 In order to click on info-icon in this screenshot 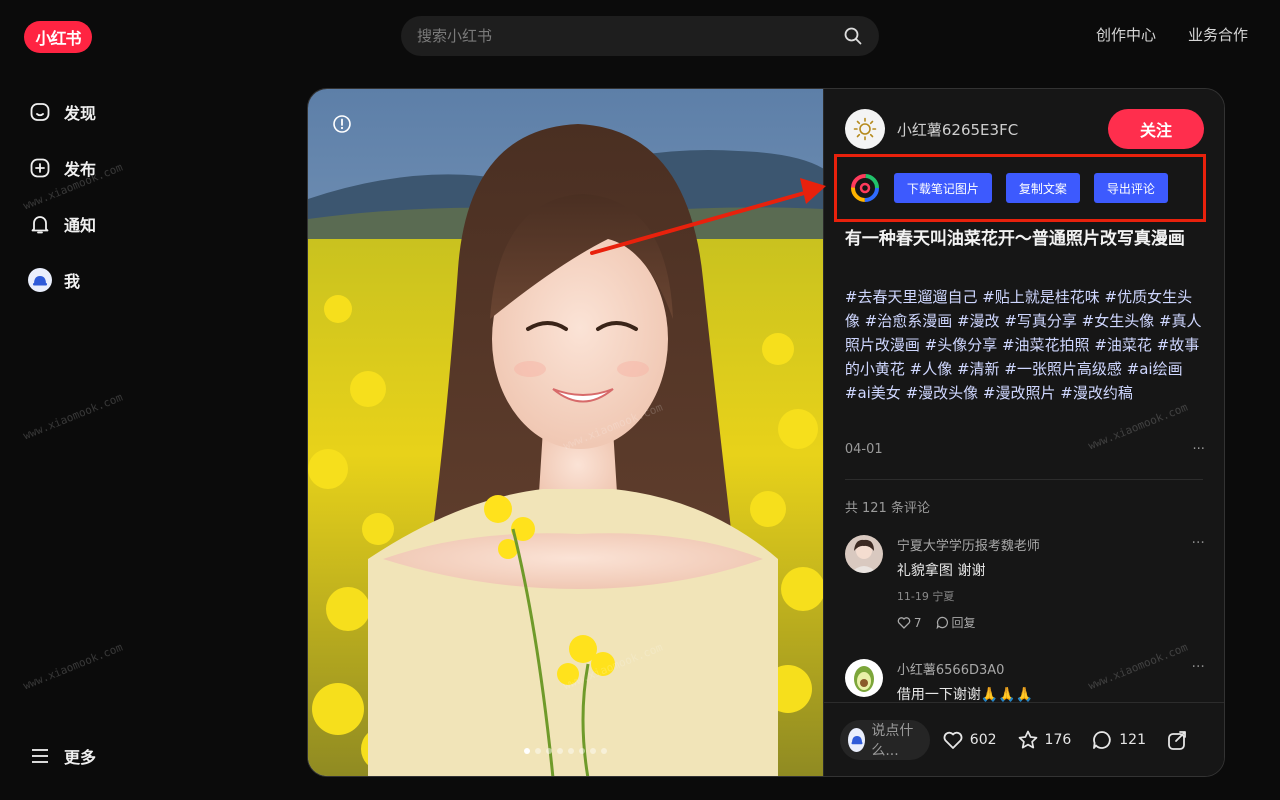, I will do `click(342, 124)`.